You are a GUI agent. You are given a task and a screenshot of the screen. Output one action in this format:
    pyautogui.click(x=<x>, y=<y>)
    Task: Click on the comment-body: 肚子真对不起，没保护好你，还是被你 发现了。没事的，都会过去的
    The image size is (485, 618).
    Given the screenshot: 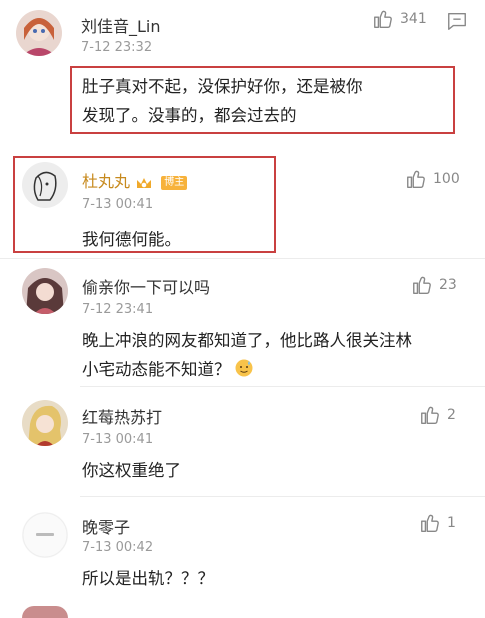 What is the action you would take?
    pyautogui.click(x=222, y=101)
    